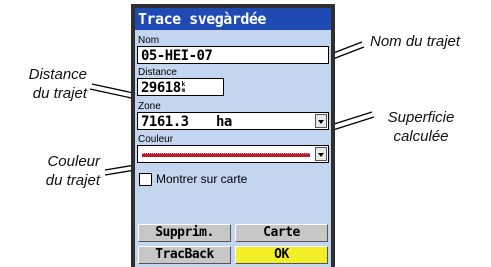 The width and height of the screenshot is (491, 267). I want to click on color-dropdown, so click(233, 154).